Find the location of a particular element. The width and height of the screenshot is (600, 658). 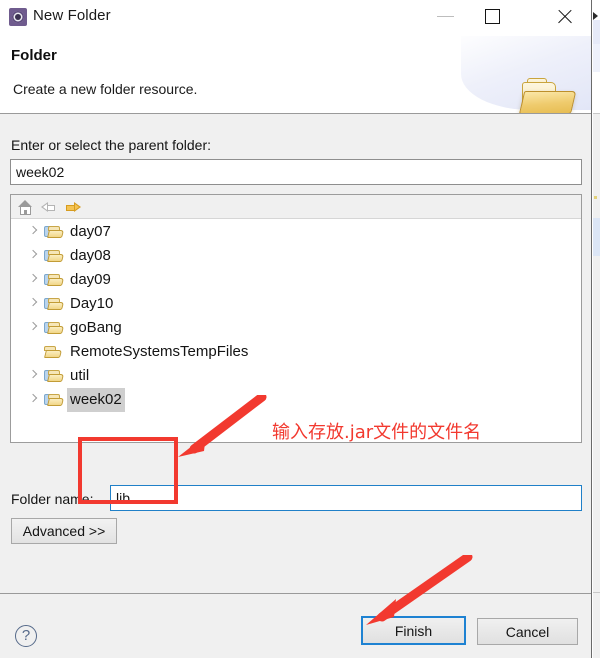

title-bar: New Folder is located at coordinates (295, 18).